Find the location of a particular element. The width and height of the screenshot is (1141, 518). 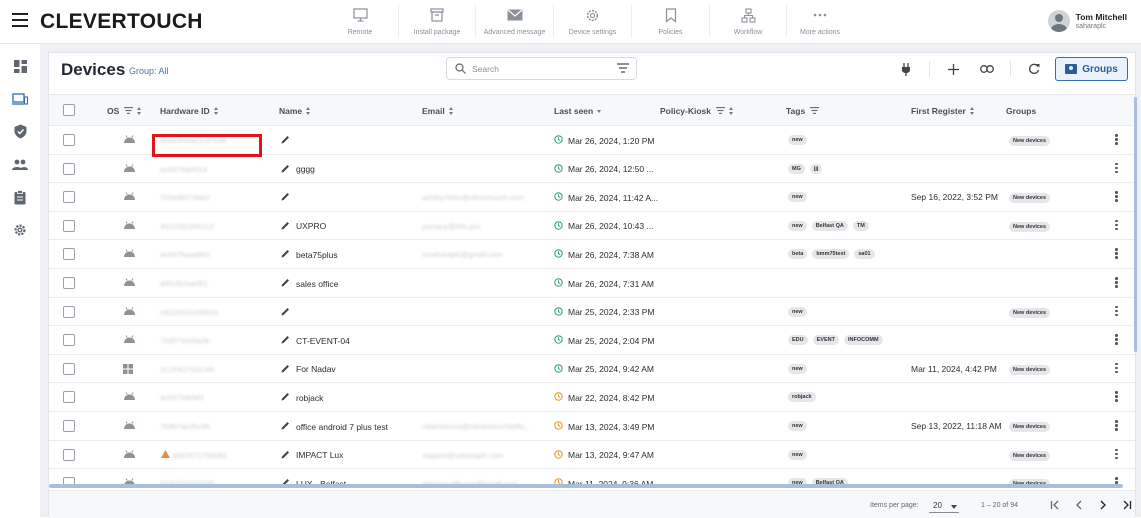

hardware-id: 6923072700081 is located at coordinates (200, 455).